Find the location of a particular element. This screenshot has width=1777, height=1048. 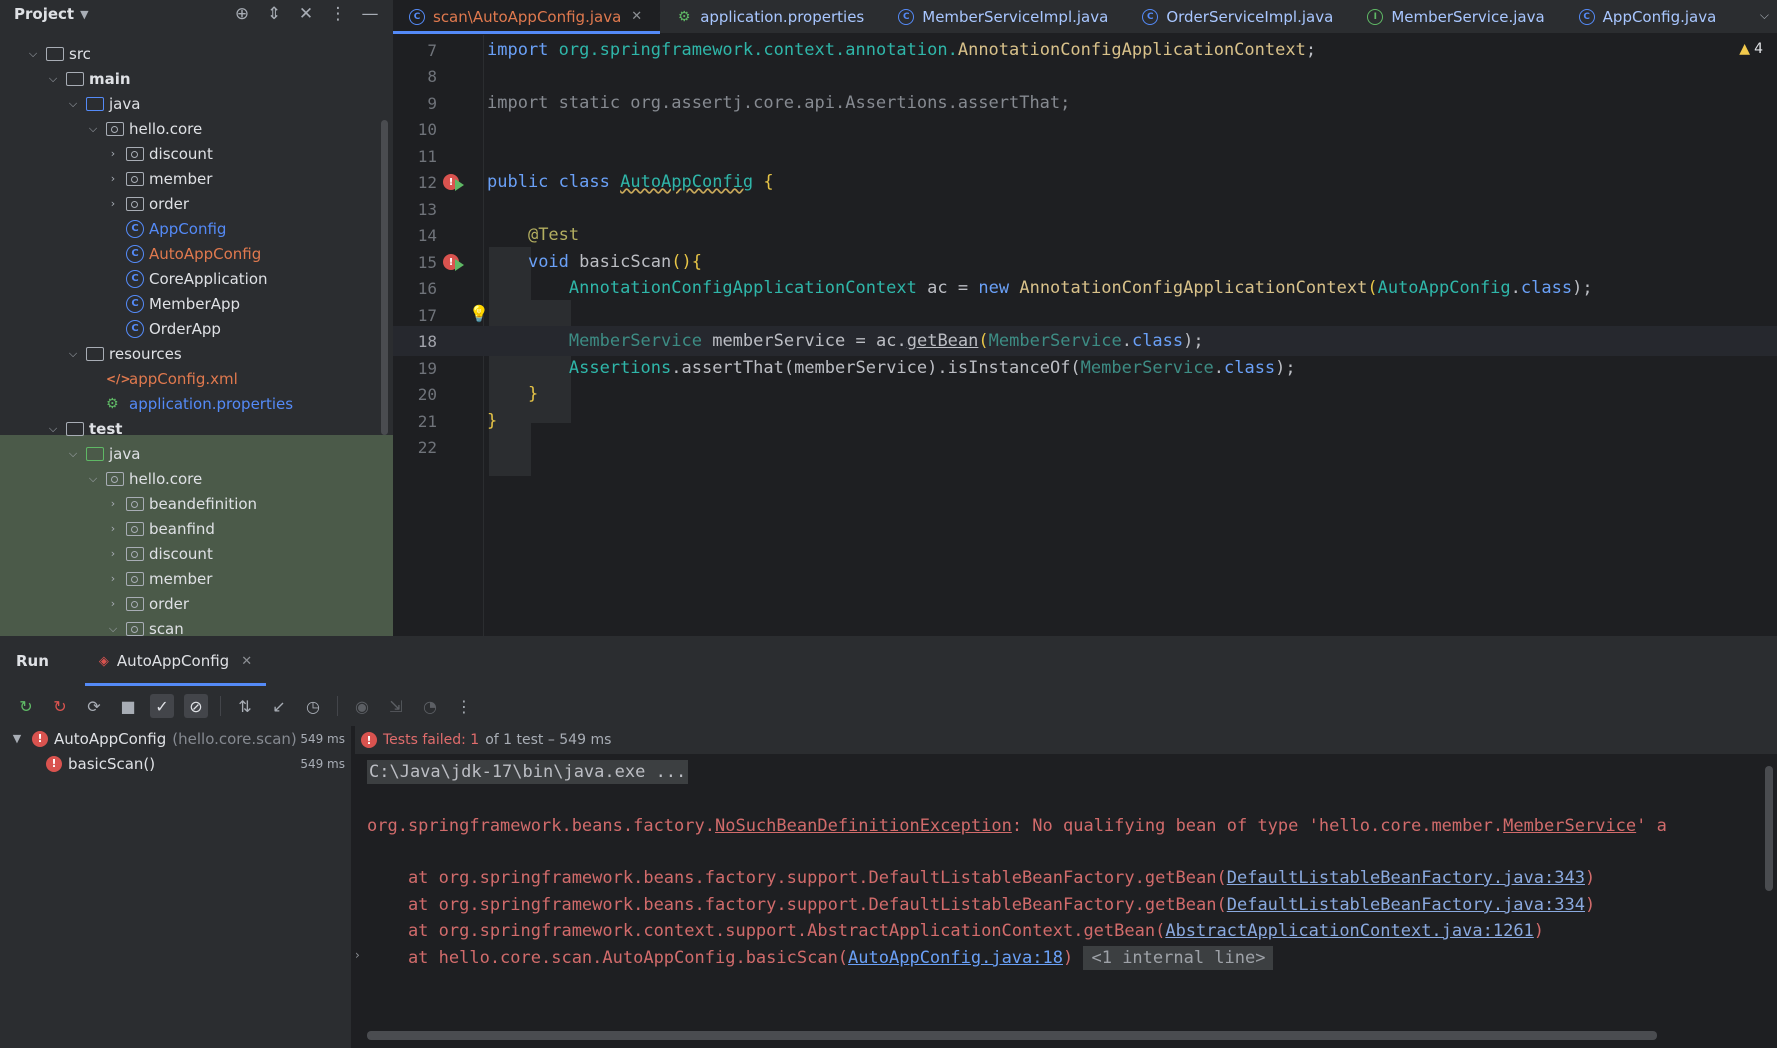

editor-tab: C AppConfig.java is located at coordinates (1649, 16).